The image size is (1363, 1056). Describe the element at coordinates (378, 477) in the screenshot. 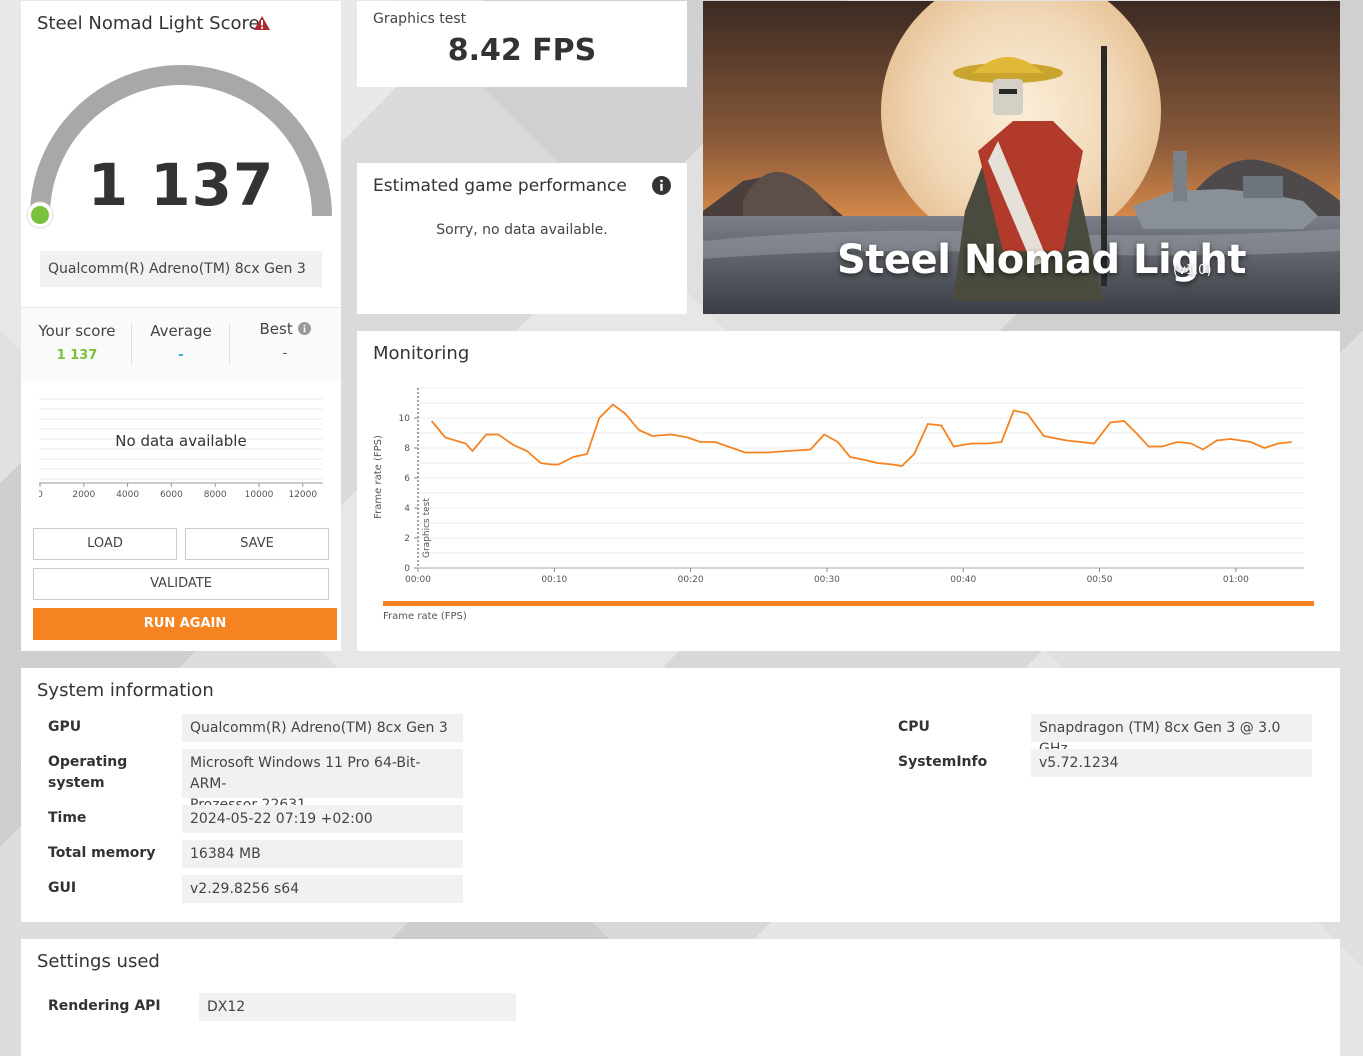

I see `y-axis-label: Frame rate (FPS)` at that location.